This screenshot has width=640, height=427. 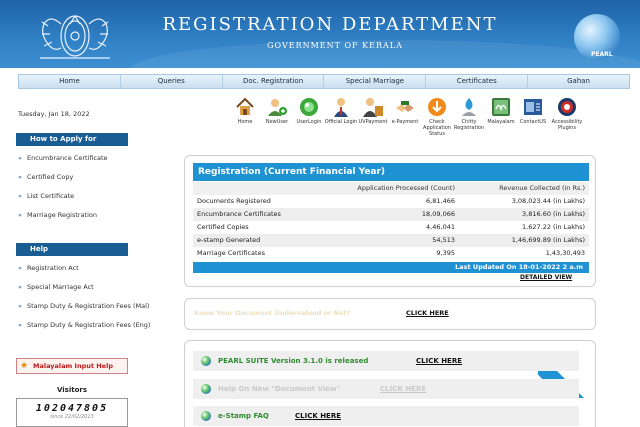 What do you see at coordinates (245, 110) in the screenshot?
I see `quick-home: Home` at bounding box center [245, 110].